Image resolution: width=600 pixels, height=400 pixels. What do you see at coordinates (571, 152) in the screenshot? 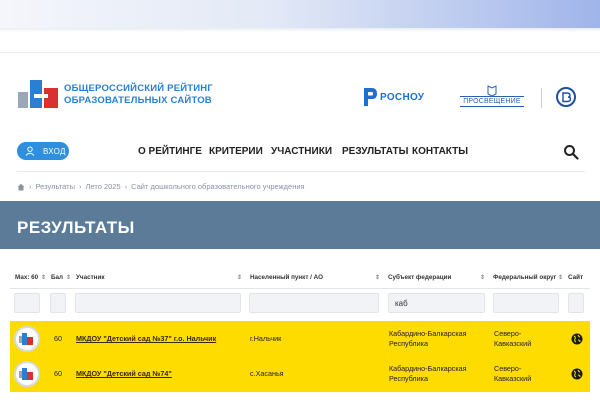
I see `search-icon` at bounding box center [571, 152].